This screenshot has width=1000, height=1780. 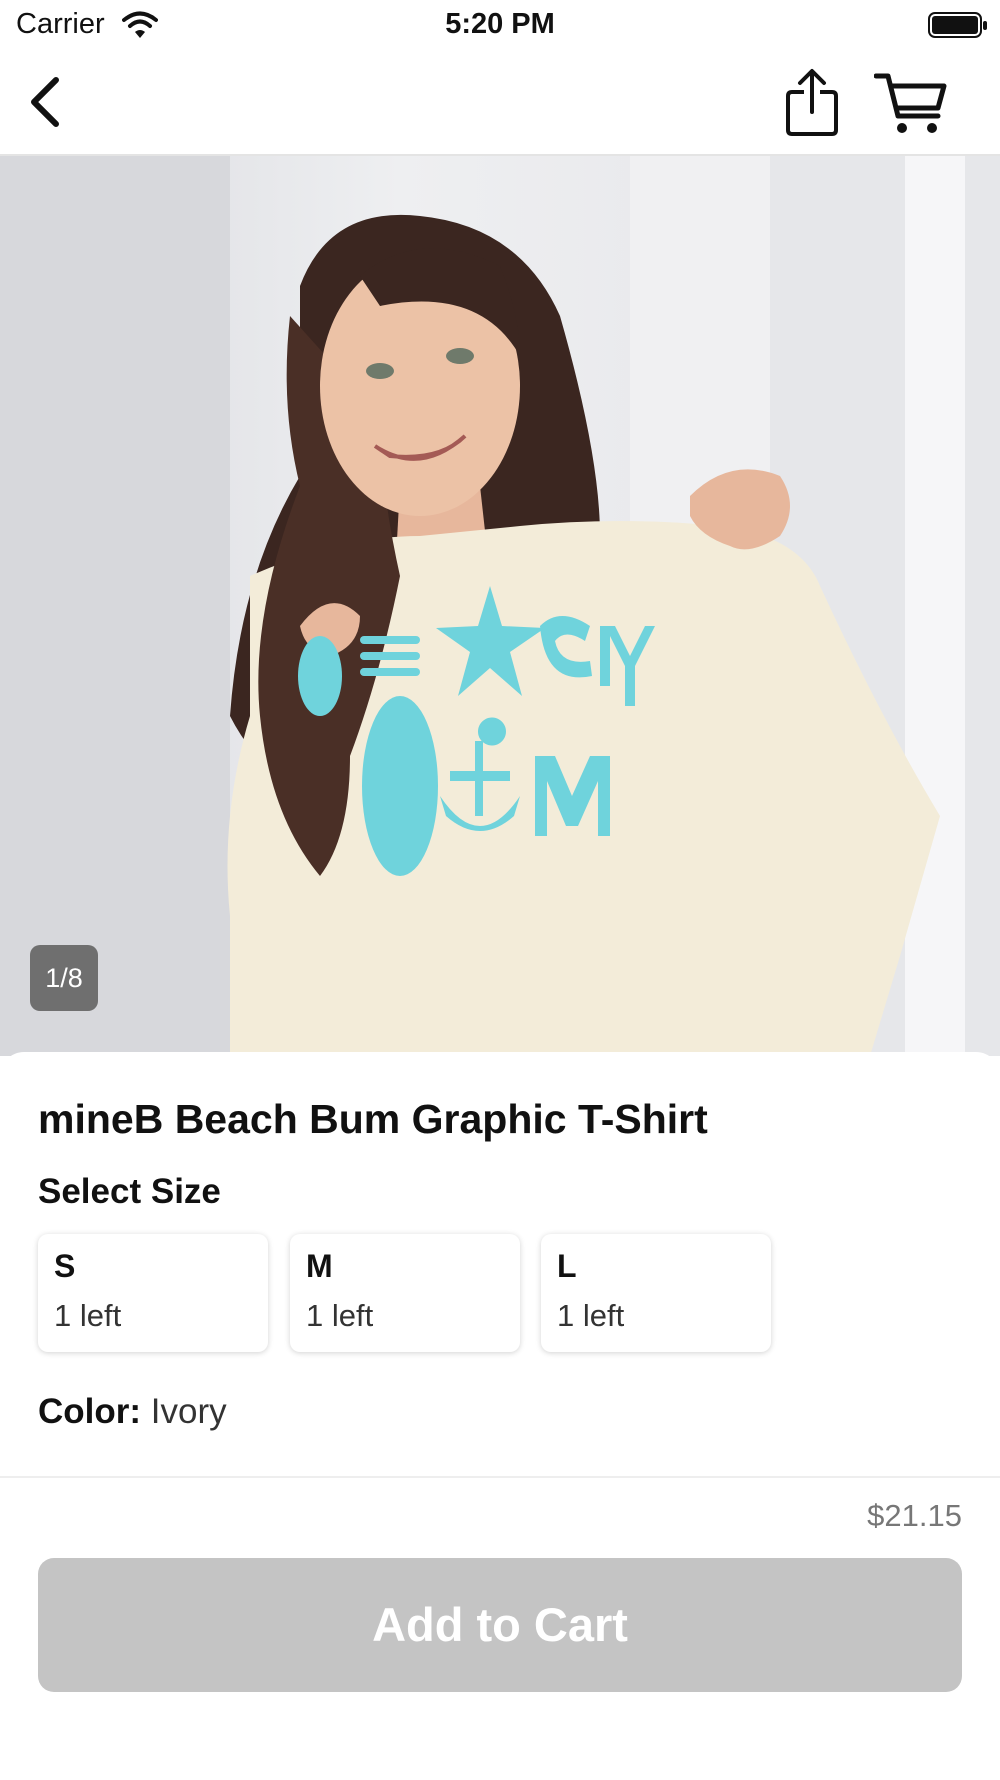 I want to click on back-button, so click(x=47, y=102).